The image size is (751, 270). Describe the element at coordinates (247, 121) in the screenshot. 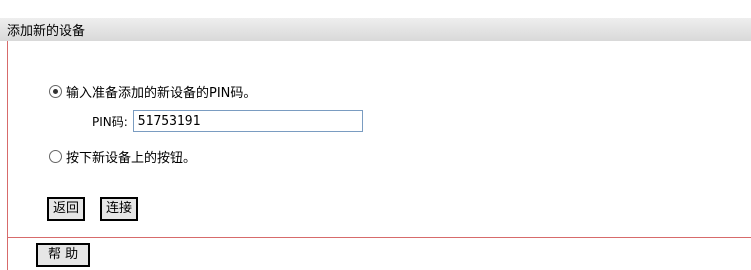

I see `pin-input` at that location.